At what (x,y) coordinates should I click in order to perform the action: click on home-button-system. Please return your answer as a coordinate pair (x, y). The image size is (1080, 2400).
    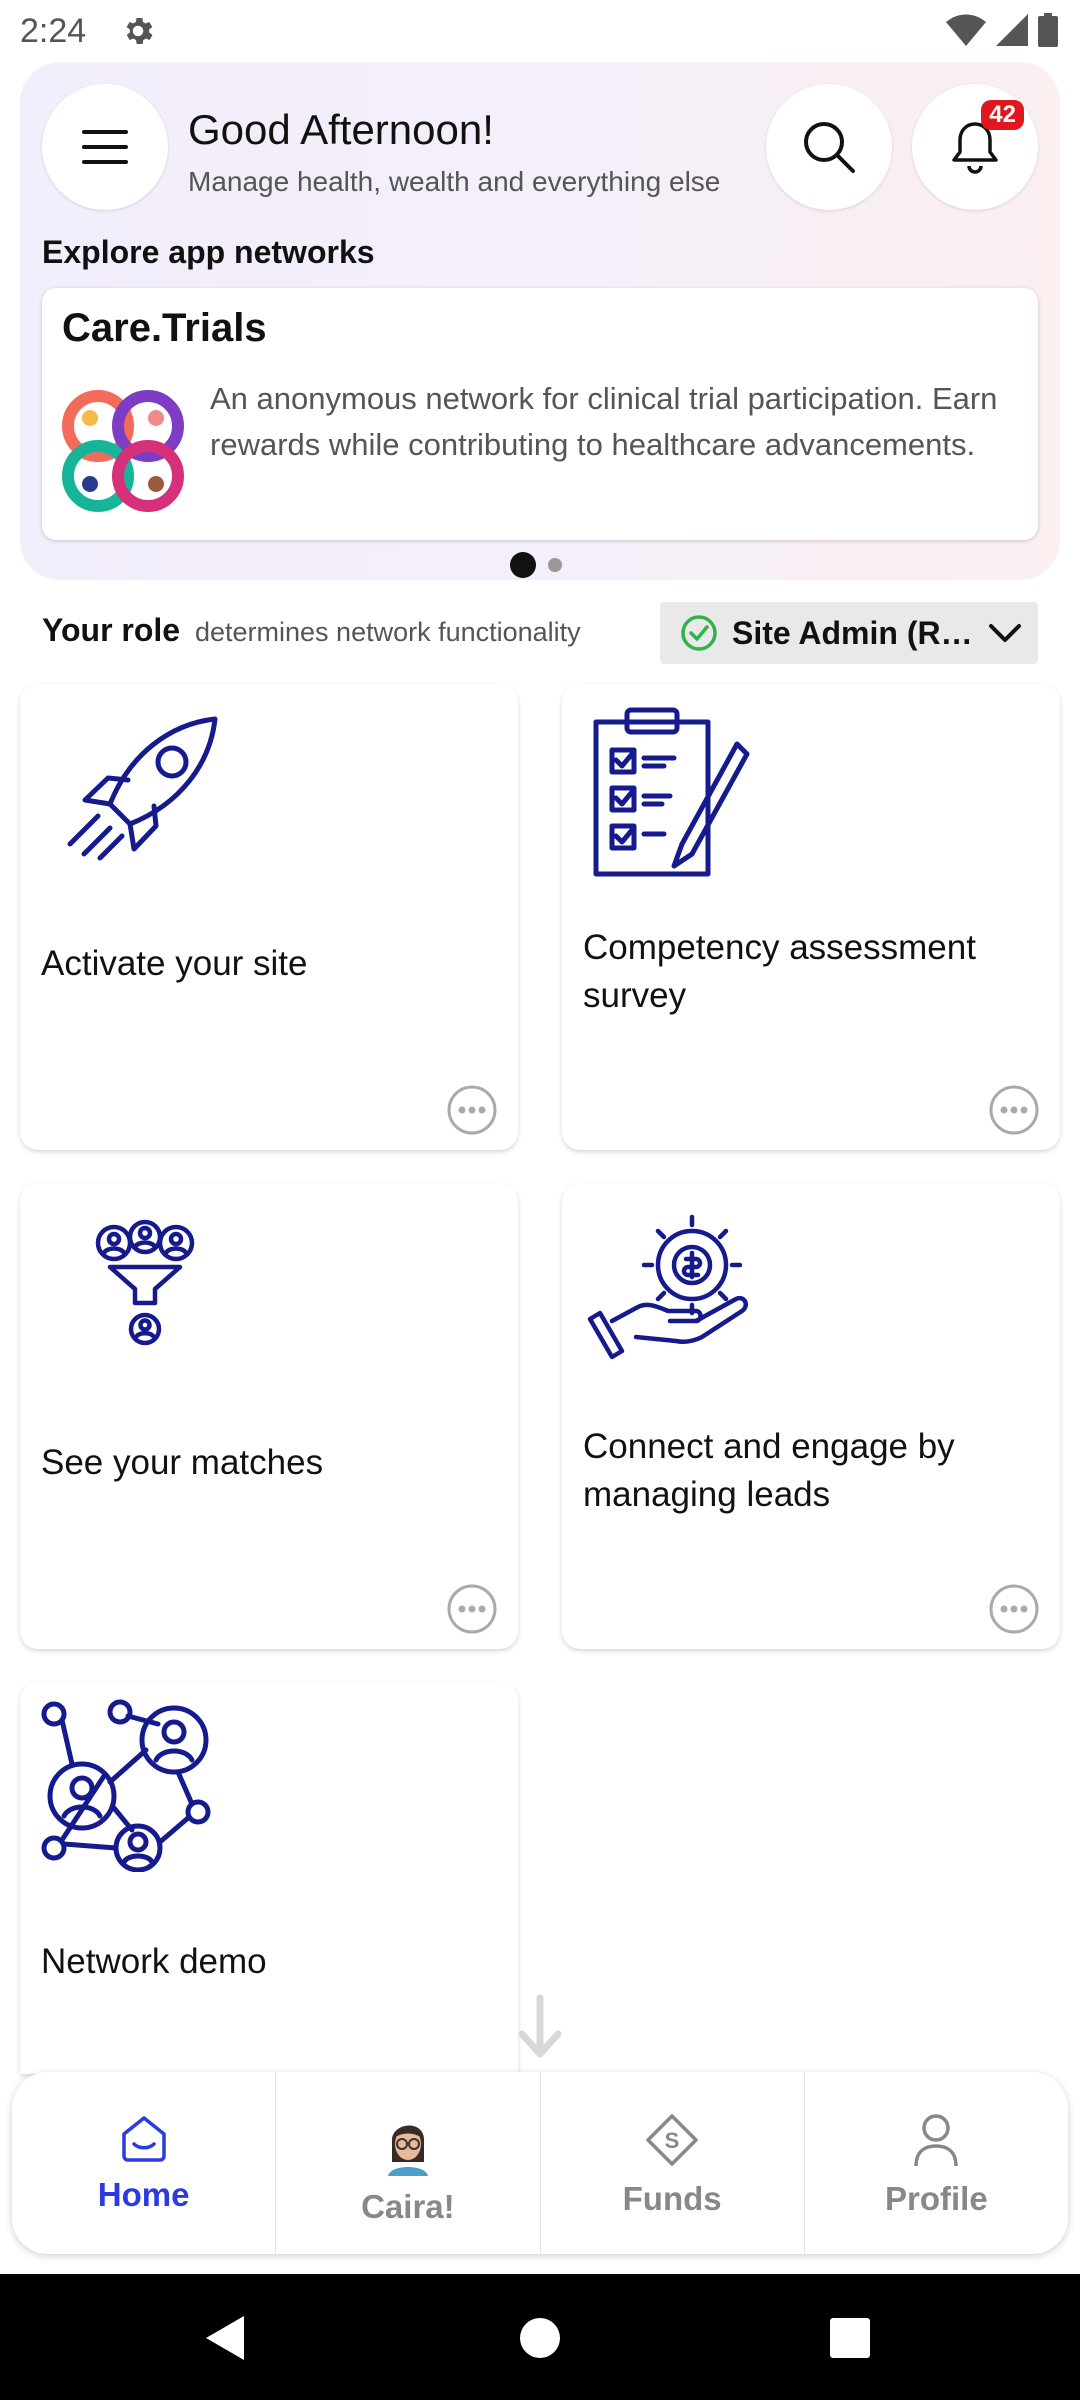
    Looking at the image, I should click on (540, 2338).